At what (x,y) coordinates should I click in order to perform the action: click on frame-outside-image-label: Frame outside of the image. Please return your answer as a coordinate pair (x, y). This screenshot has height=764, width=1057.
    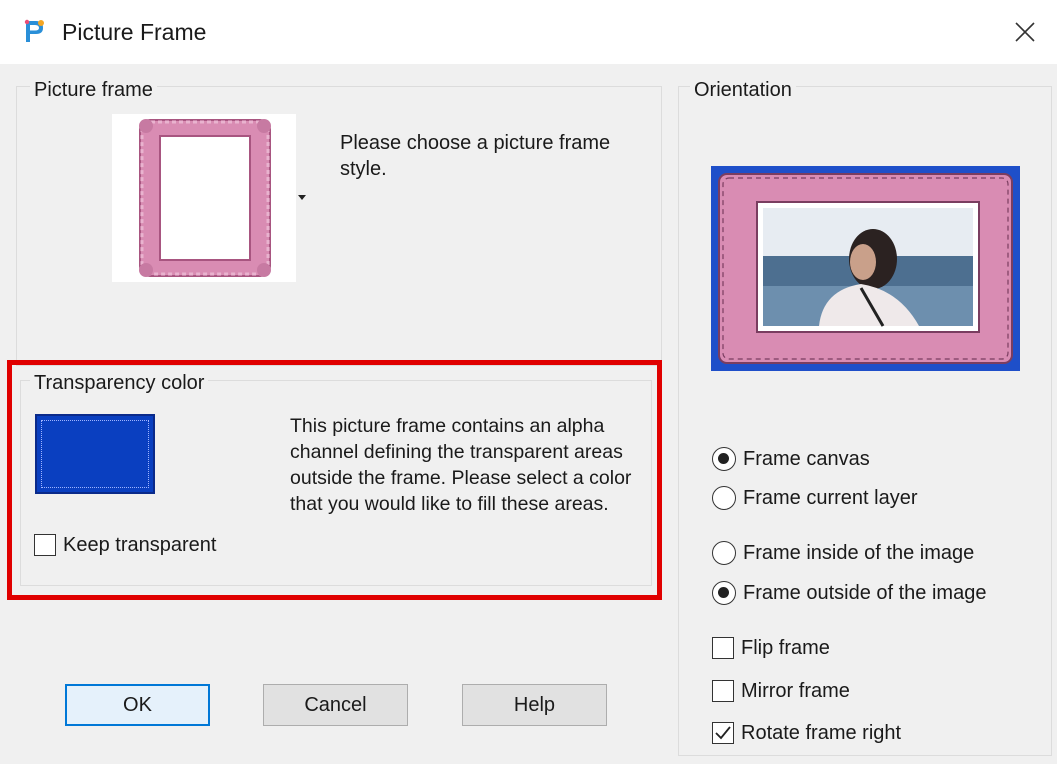
    Looking at the image, I should click on (865, 593).